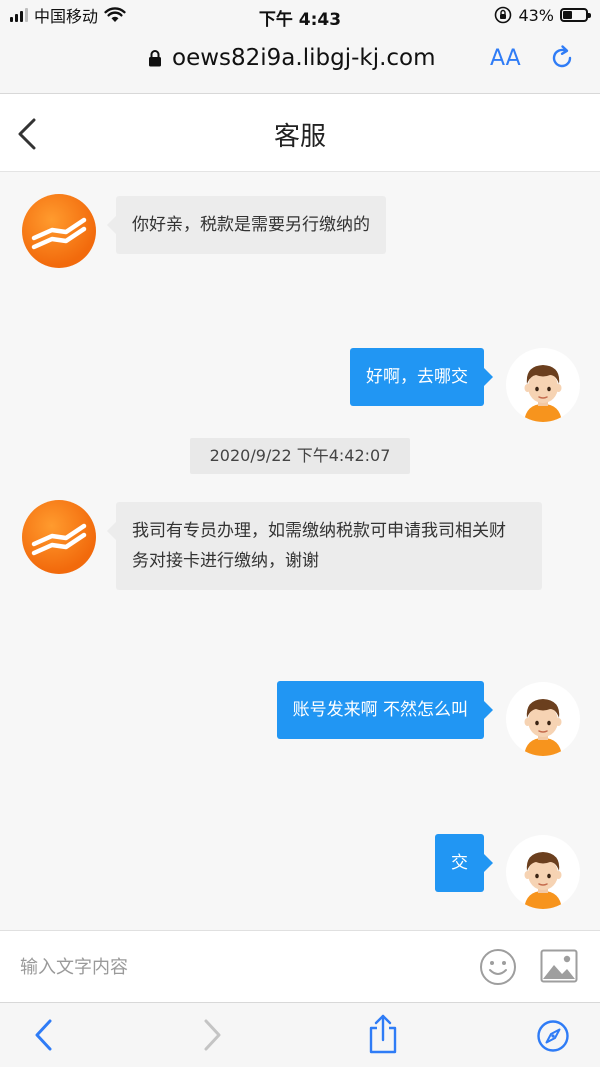 The image size is (600, 1067). What do you see at coordinates (300, 1034) in the screenshot?
I see `browser-toolbar` at bounding box center [300, 1034].